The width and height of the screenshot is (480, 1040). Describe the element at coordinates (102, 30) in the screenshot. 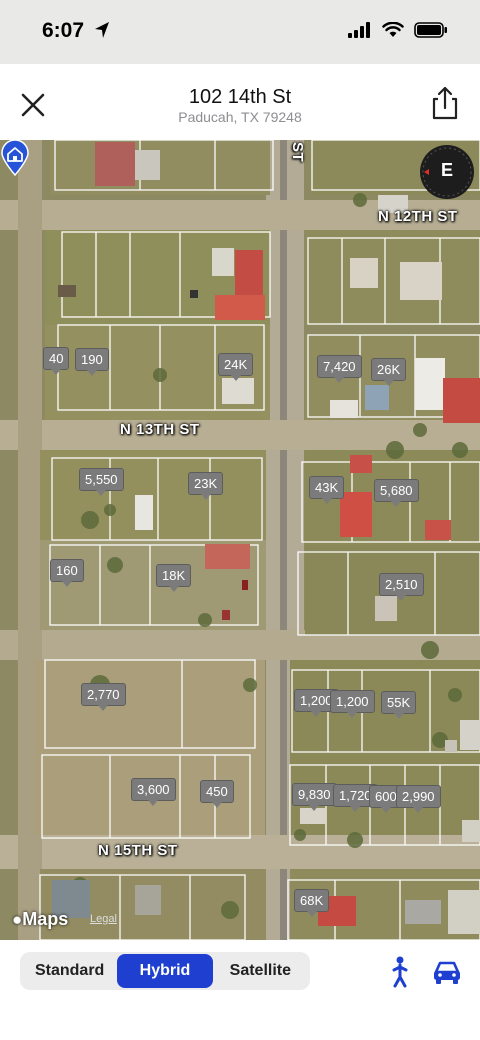

I see `location-arrow-icon` at that location.